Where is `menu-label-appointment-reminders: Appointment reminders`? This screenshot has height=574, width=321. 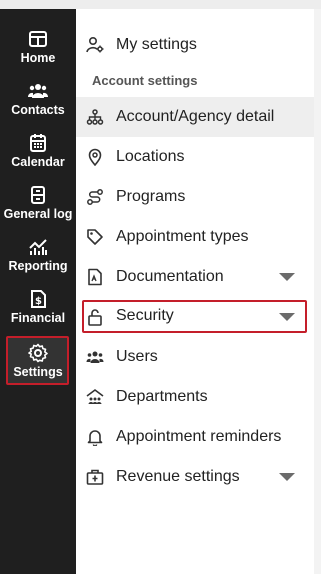
menu-label-appointment-reminders: Appointment reminders is located at coordinates (199, 436).